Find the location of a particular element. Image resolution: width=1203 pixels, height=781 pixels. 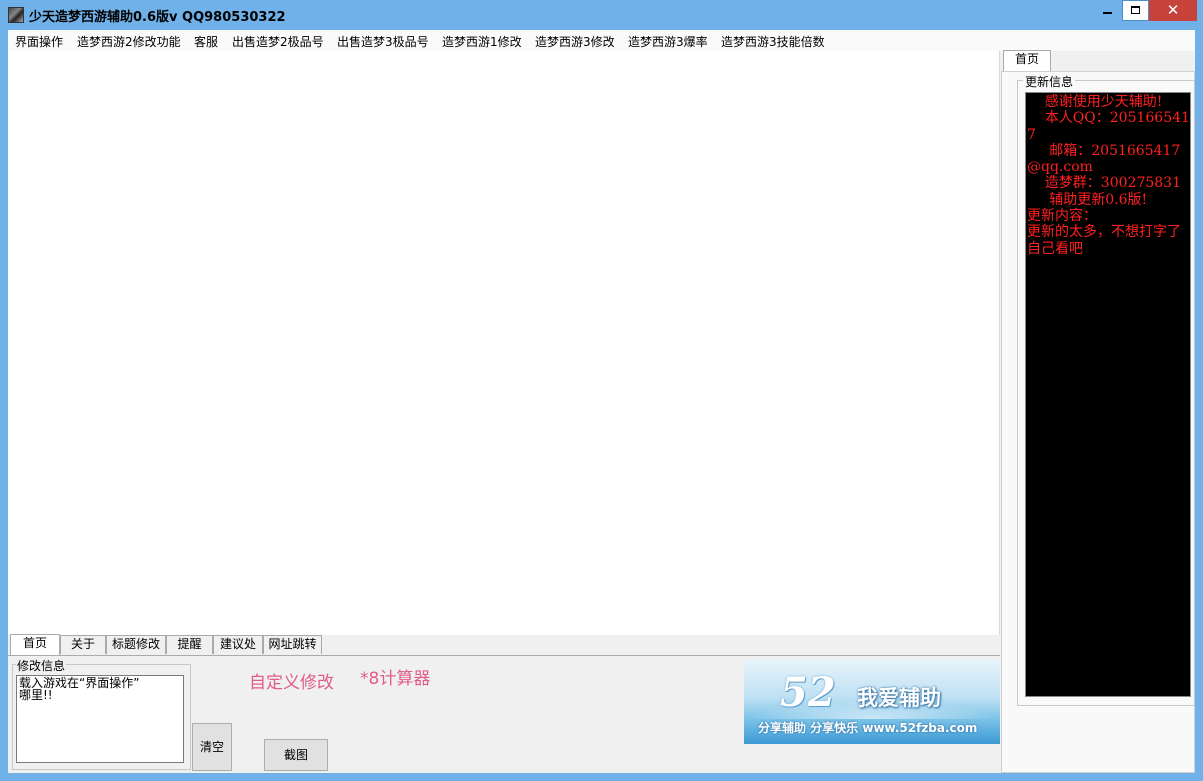

calculator-link: *8计算器 is located at coordinates (395, 676).